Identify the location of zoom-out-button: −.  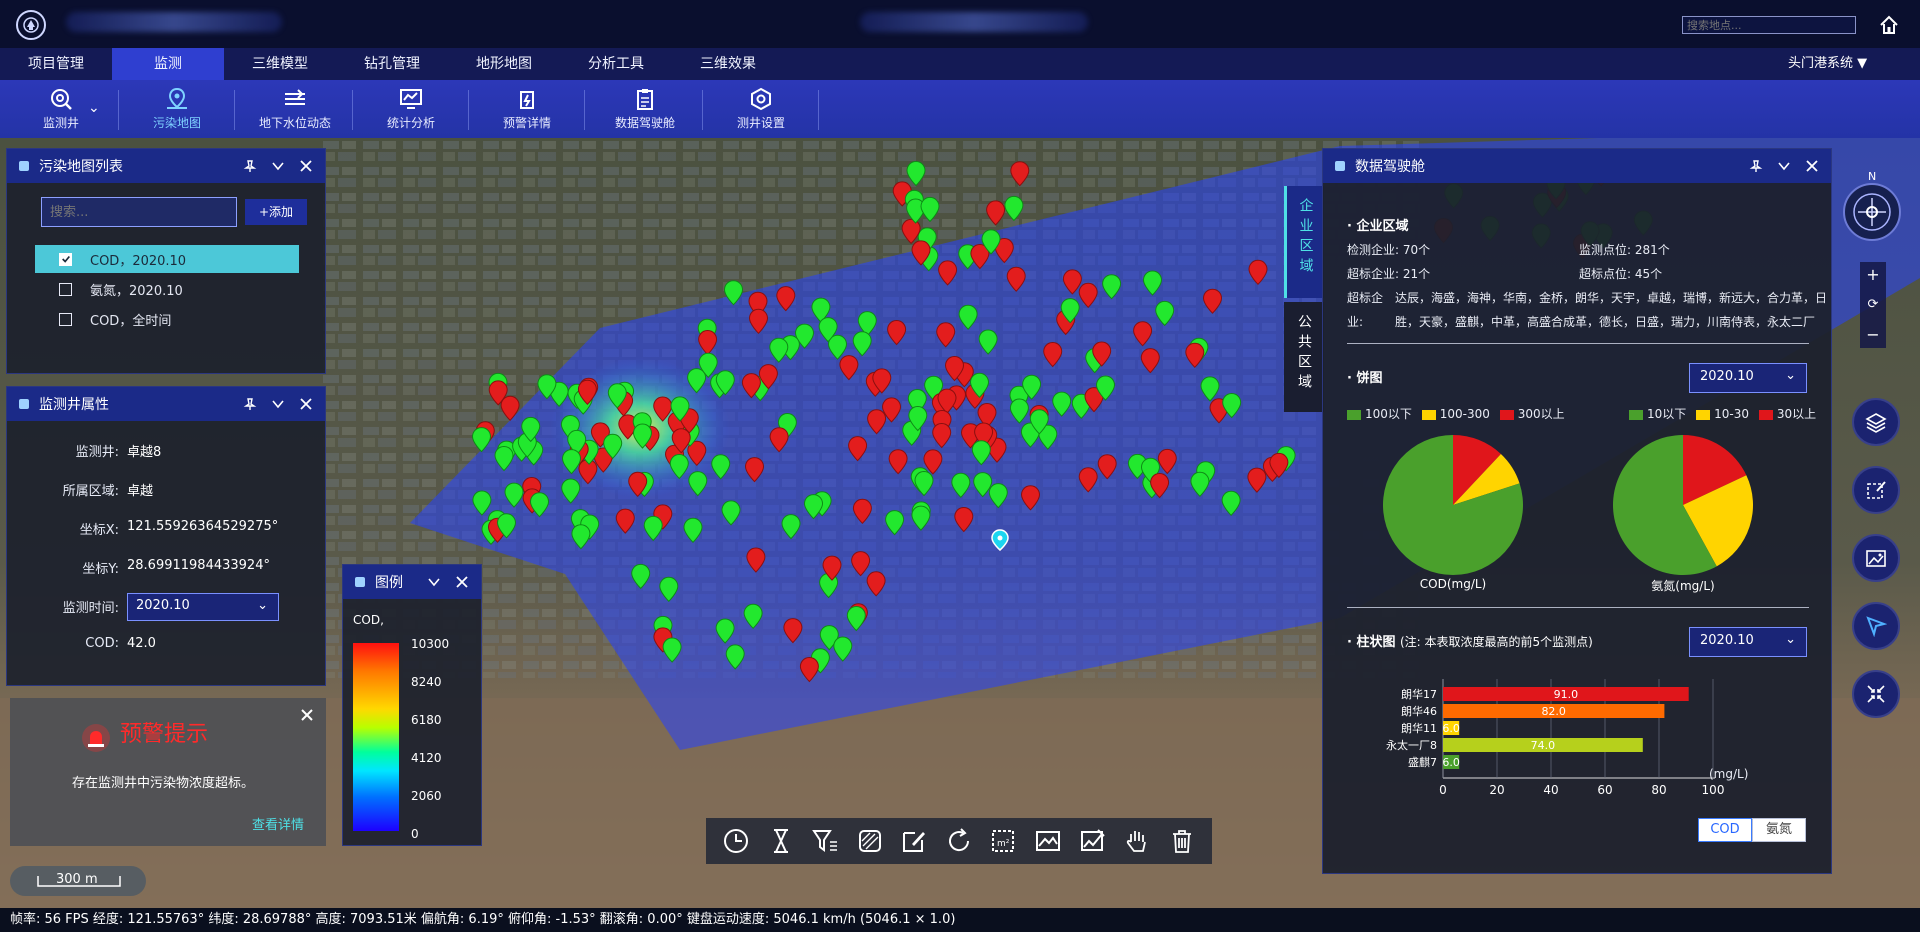
(1873, 335).